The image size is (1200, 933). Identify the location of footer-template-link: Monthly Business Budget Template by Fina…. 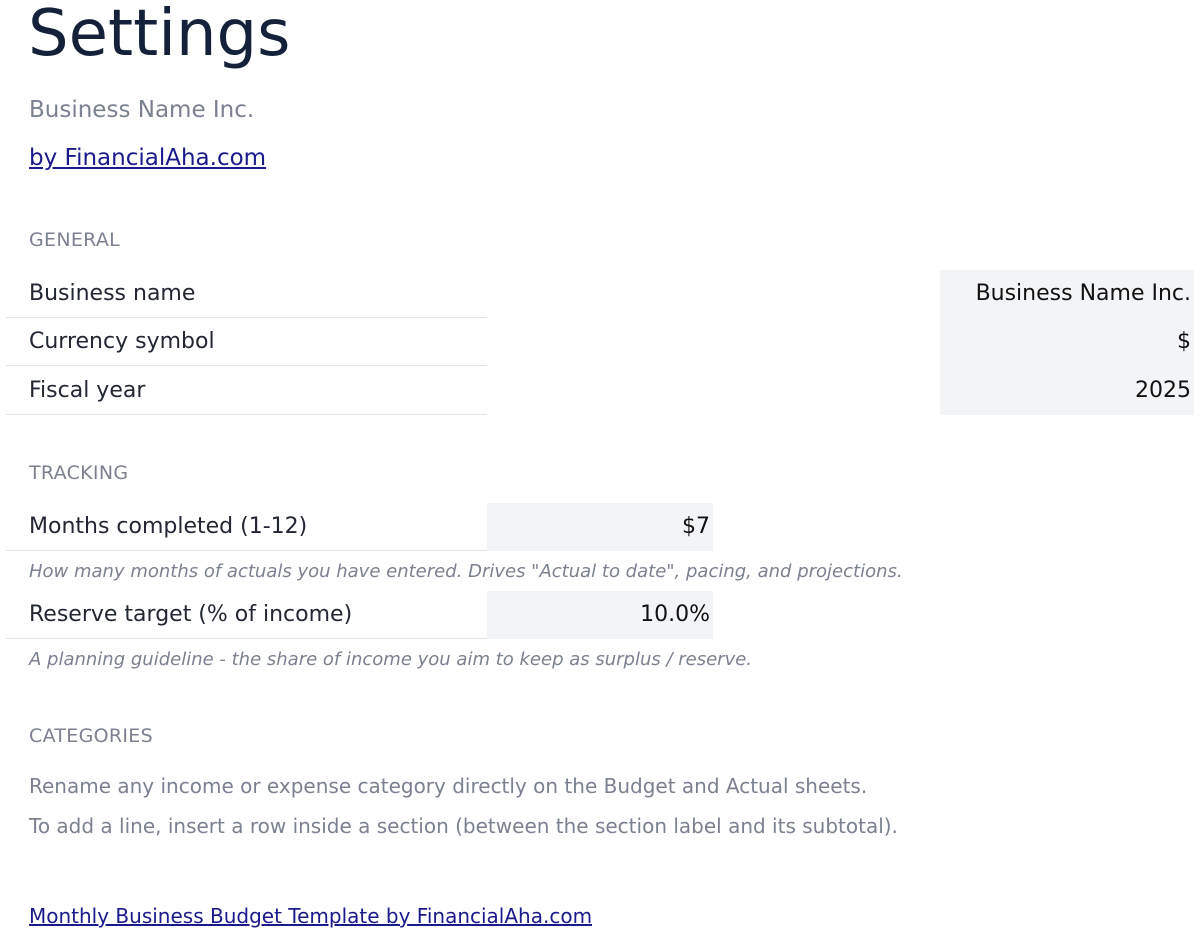
(310, 916).